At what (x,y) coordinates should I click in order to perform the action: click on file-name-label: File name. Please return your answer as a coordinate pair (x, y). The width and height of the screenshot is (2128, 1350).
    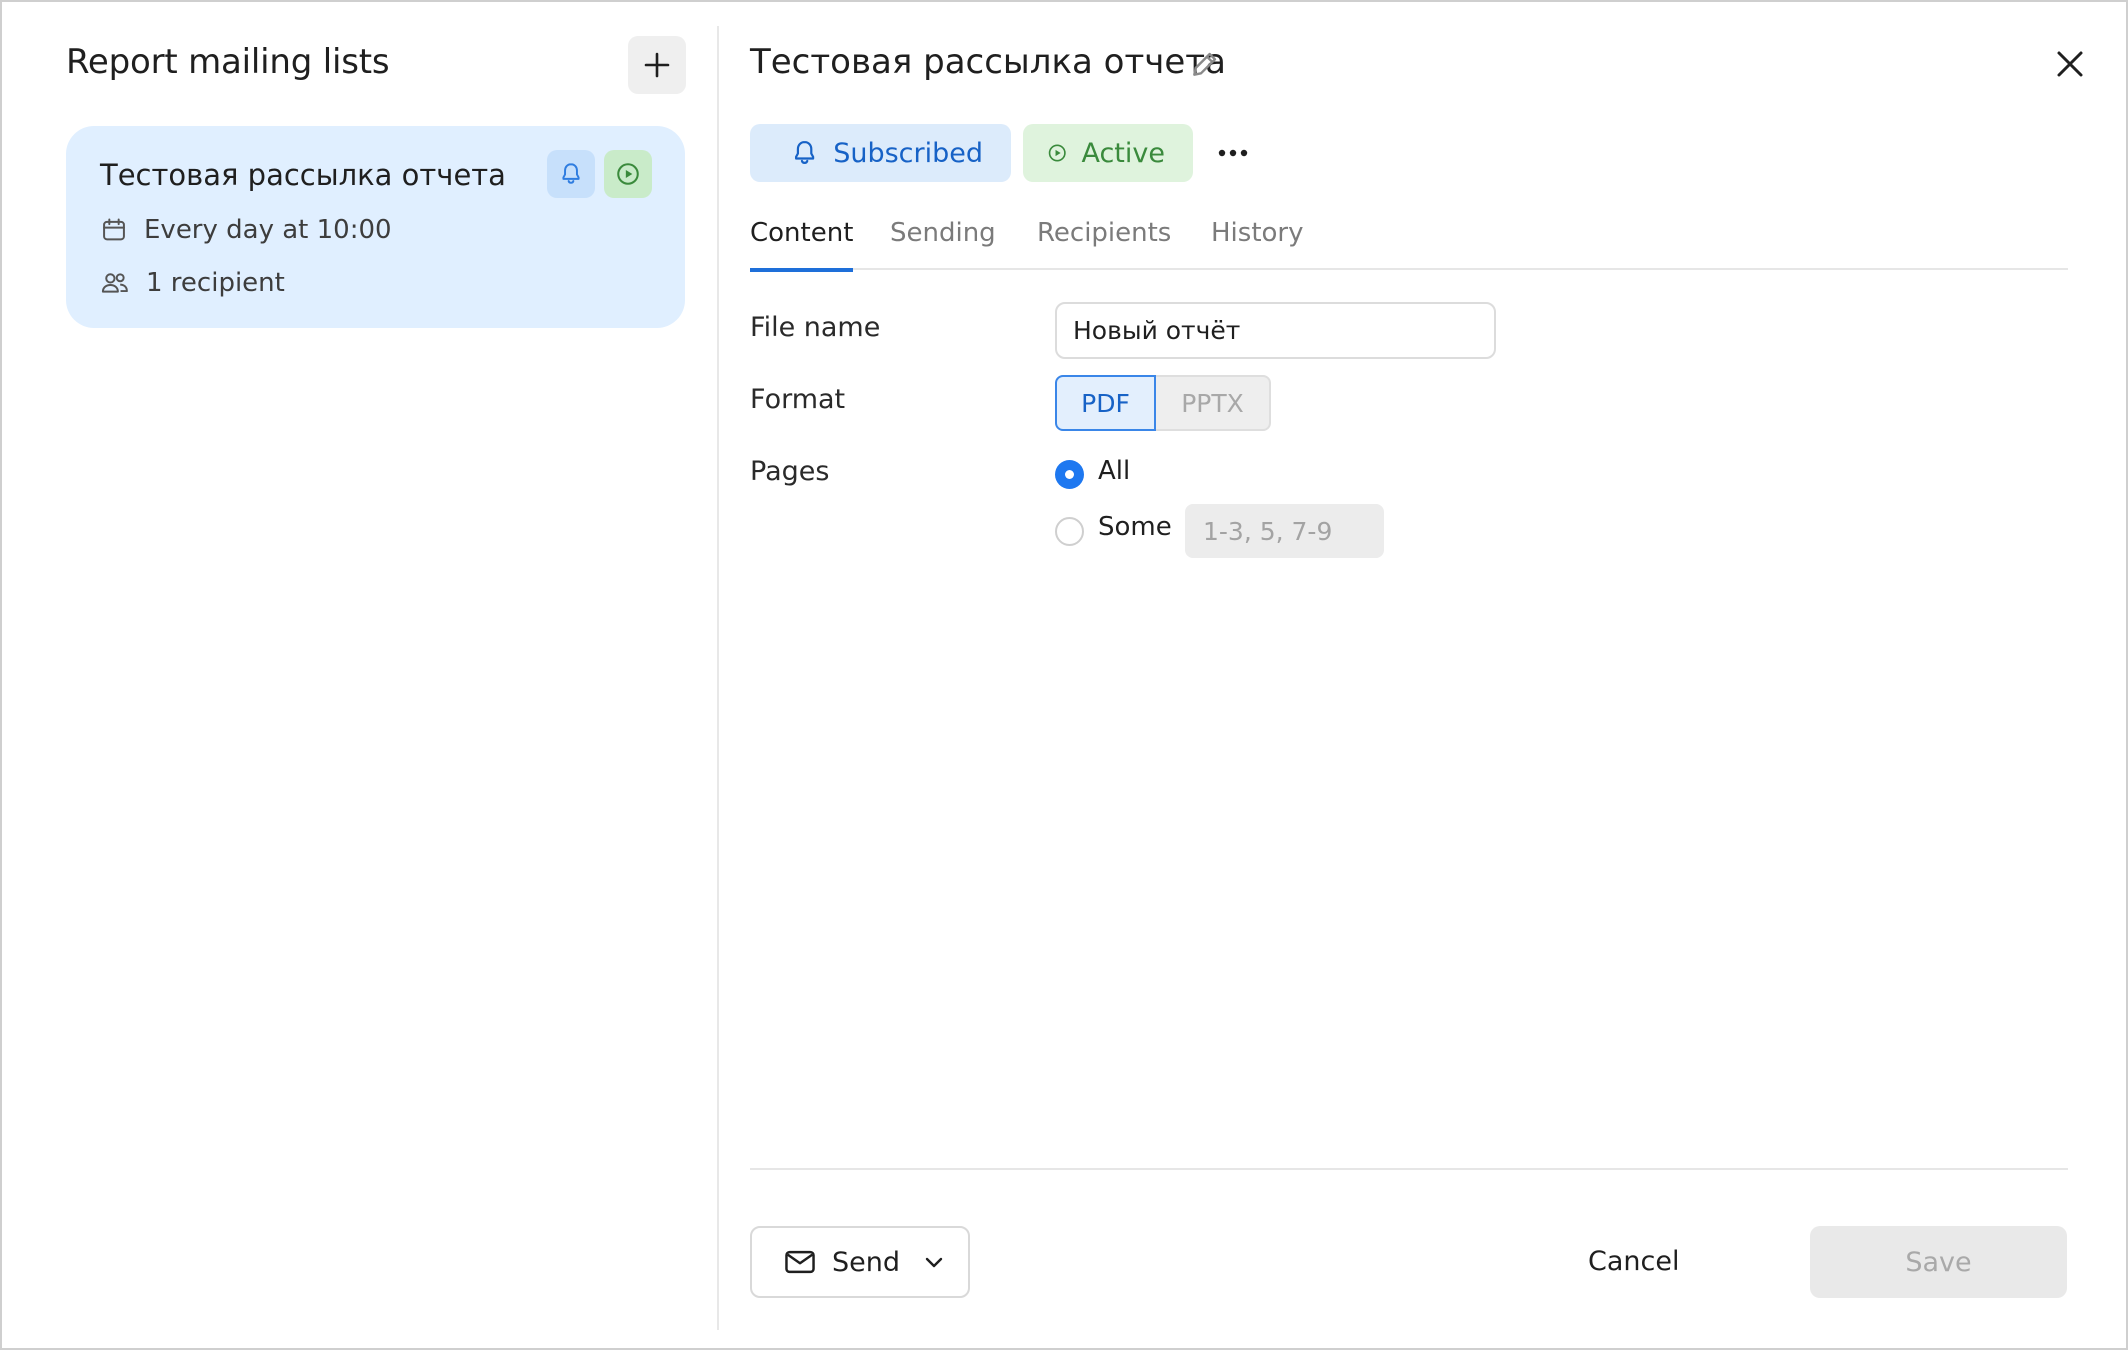
    Looking at the image, I should click on (815, 327).